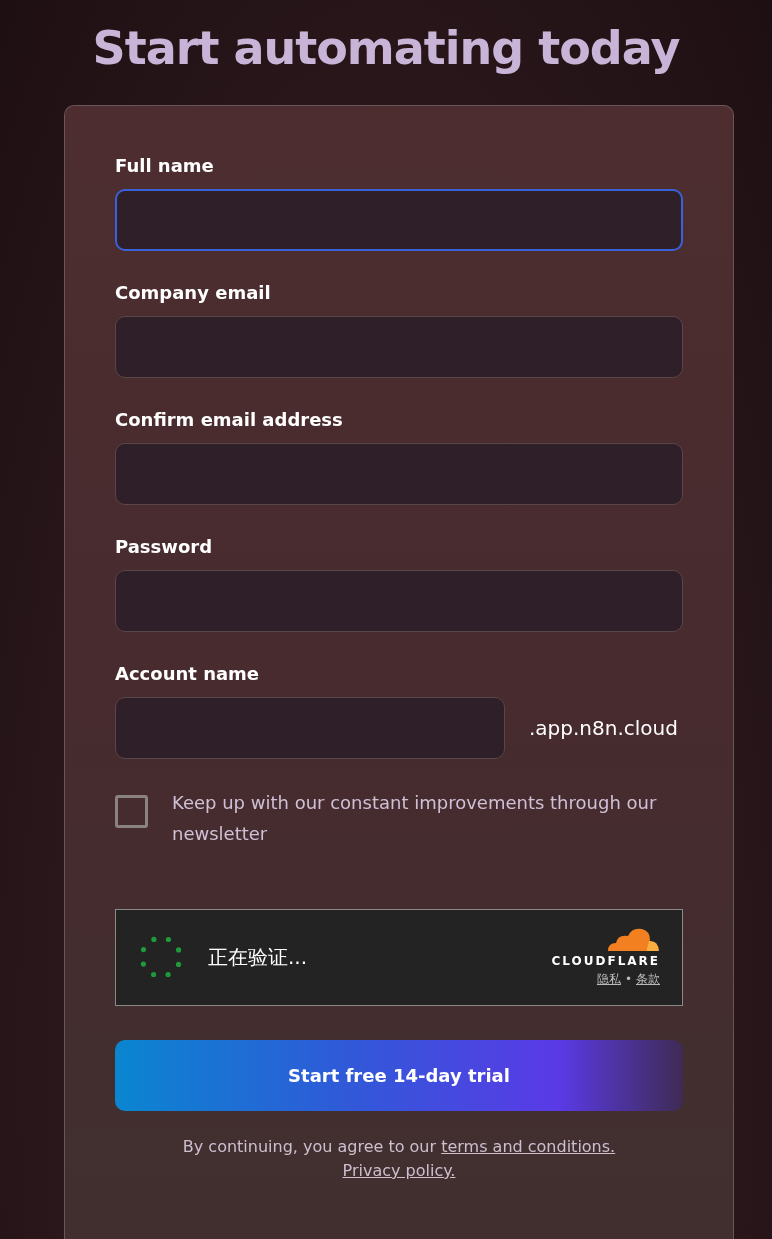 Image resolution: width=772 pixels, height=1239 pixels. I want to click on captcha-link: 条款, so click(648, 979).